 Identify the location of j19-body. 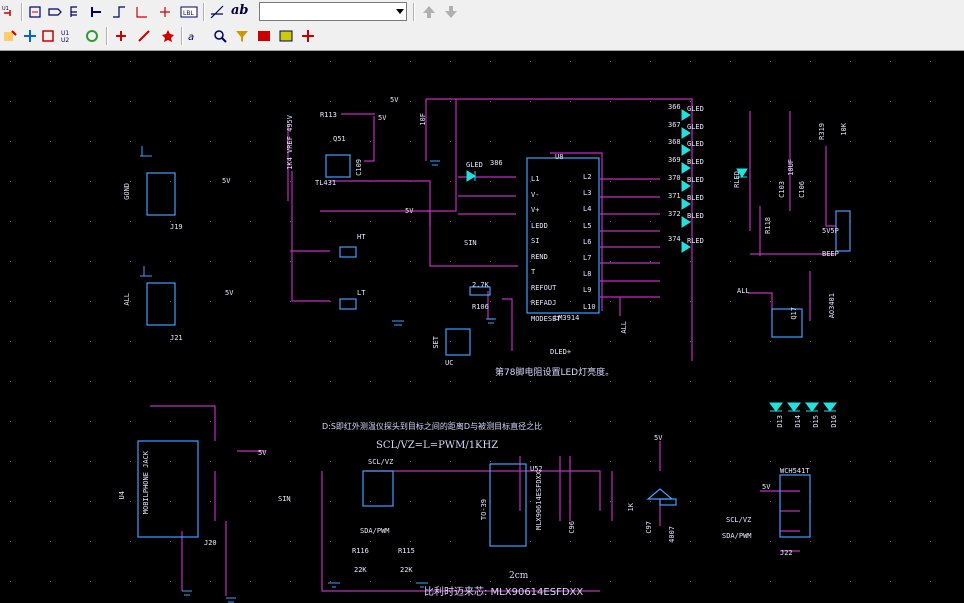
(161, 194).